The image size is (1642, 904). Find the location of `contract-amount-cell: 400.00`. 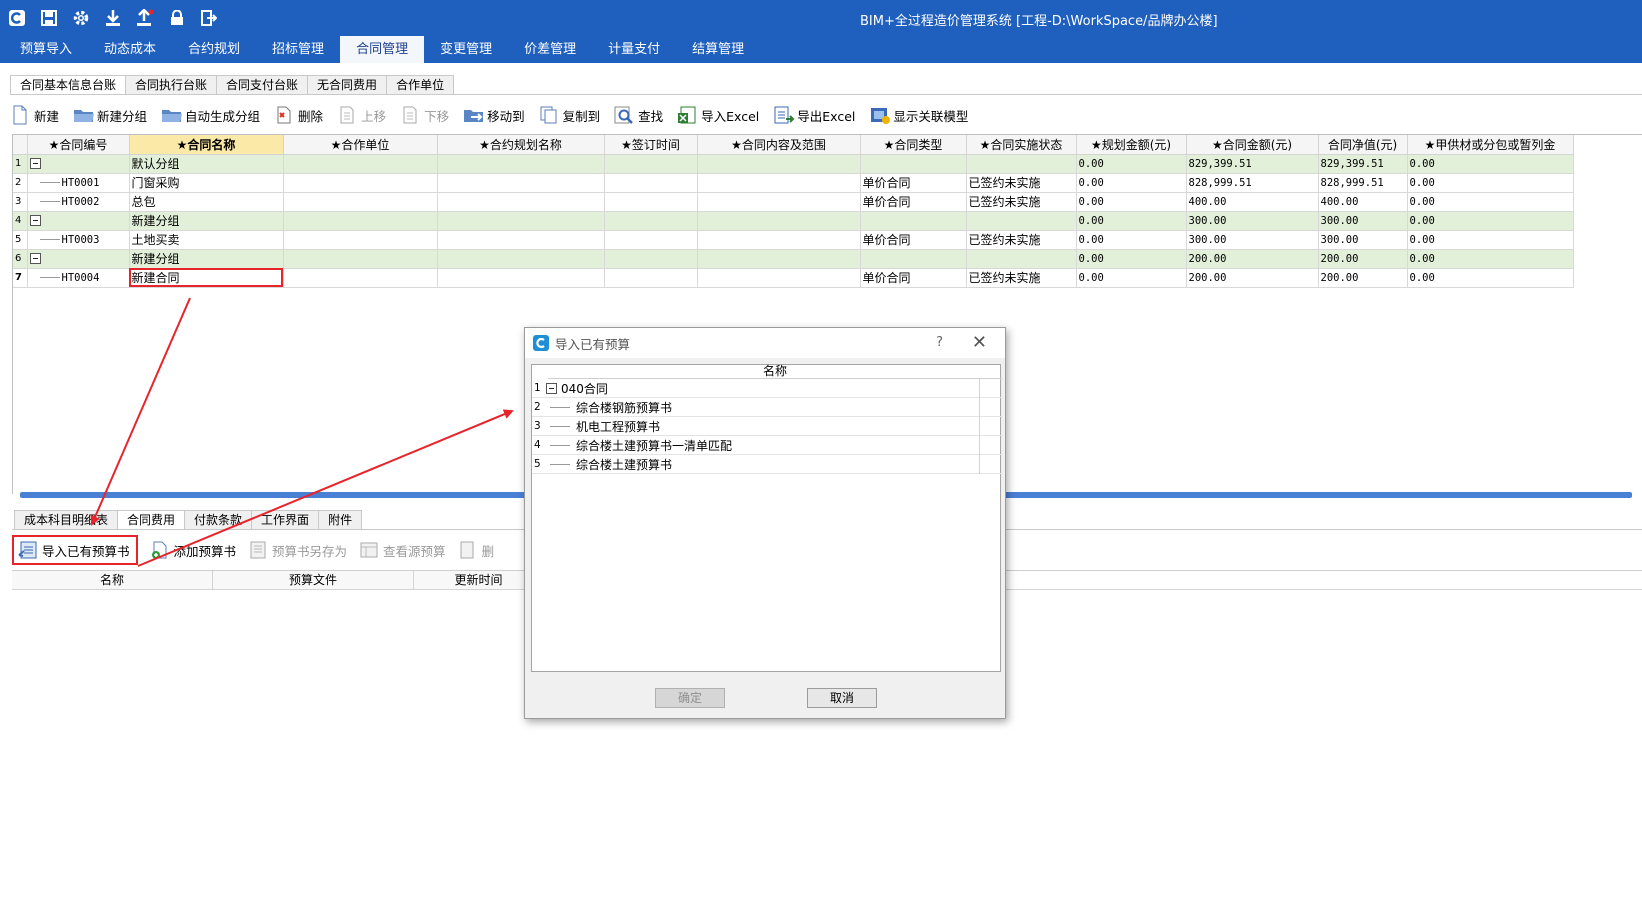

contract-amount-cell: 400.00 is located at coordinates (1252, 202).